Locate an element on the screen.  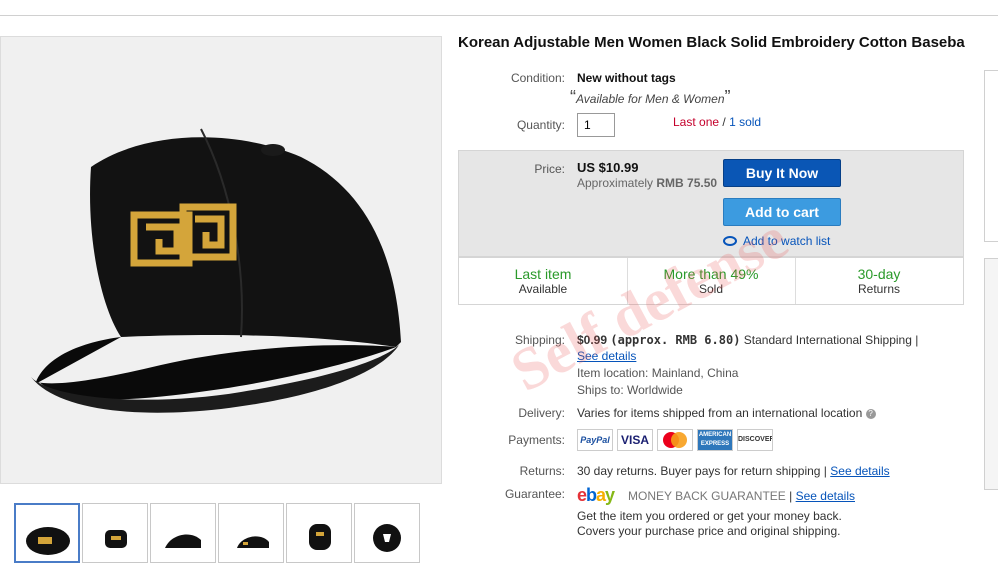
shipping-see-details-link: See details is located at coordinates (606, 356).